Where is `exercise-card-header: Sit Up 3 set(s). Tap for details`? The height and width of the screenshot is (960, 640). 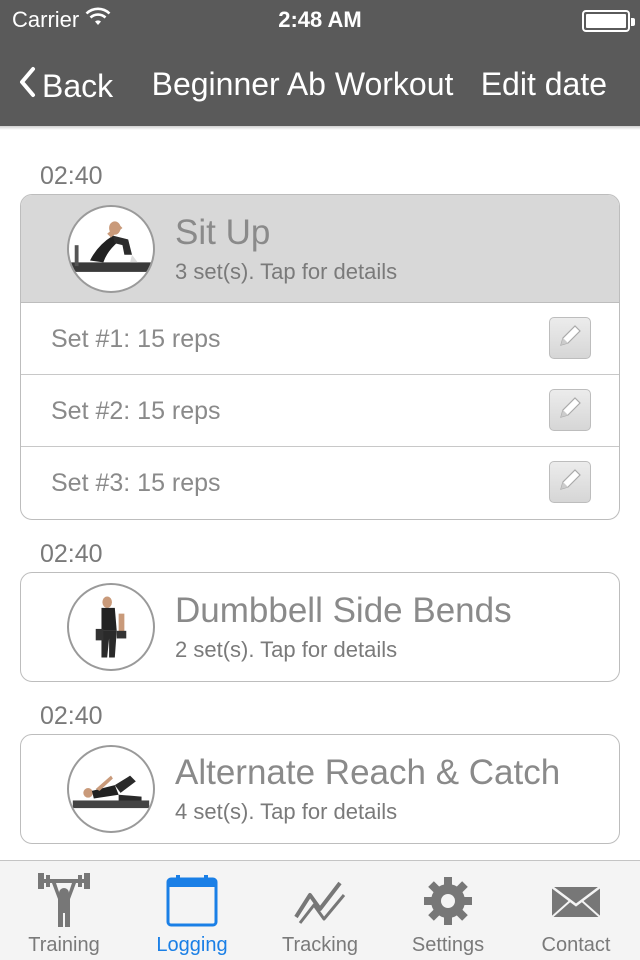
exercise-card-header: Sit Up 3 set(s). Tap for details is located at coordinates (320, 249).